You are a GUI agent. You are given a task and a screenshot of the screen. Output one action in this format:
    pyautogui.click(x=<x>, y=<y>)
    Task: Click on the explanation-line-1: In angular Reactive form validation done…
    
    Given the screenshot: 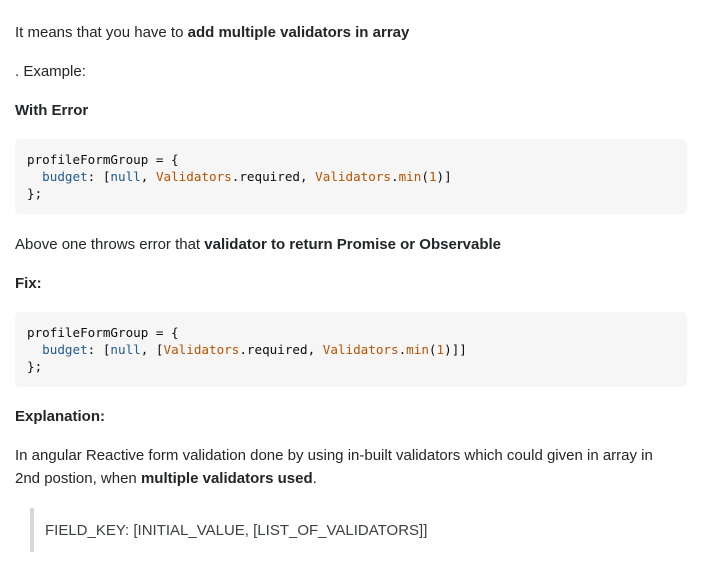 What is the action you would take?
    pyautogui.click(x=334, y=455)
    